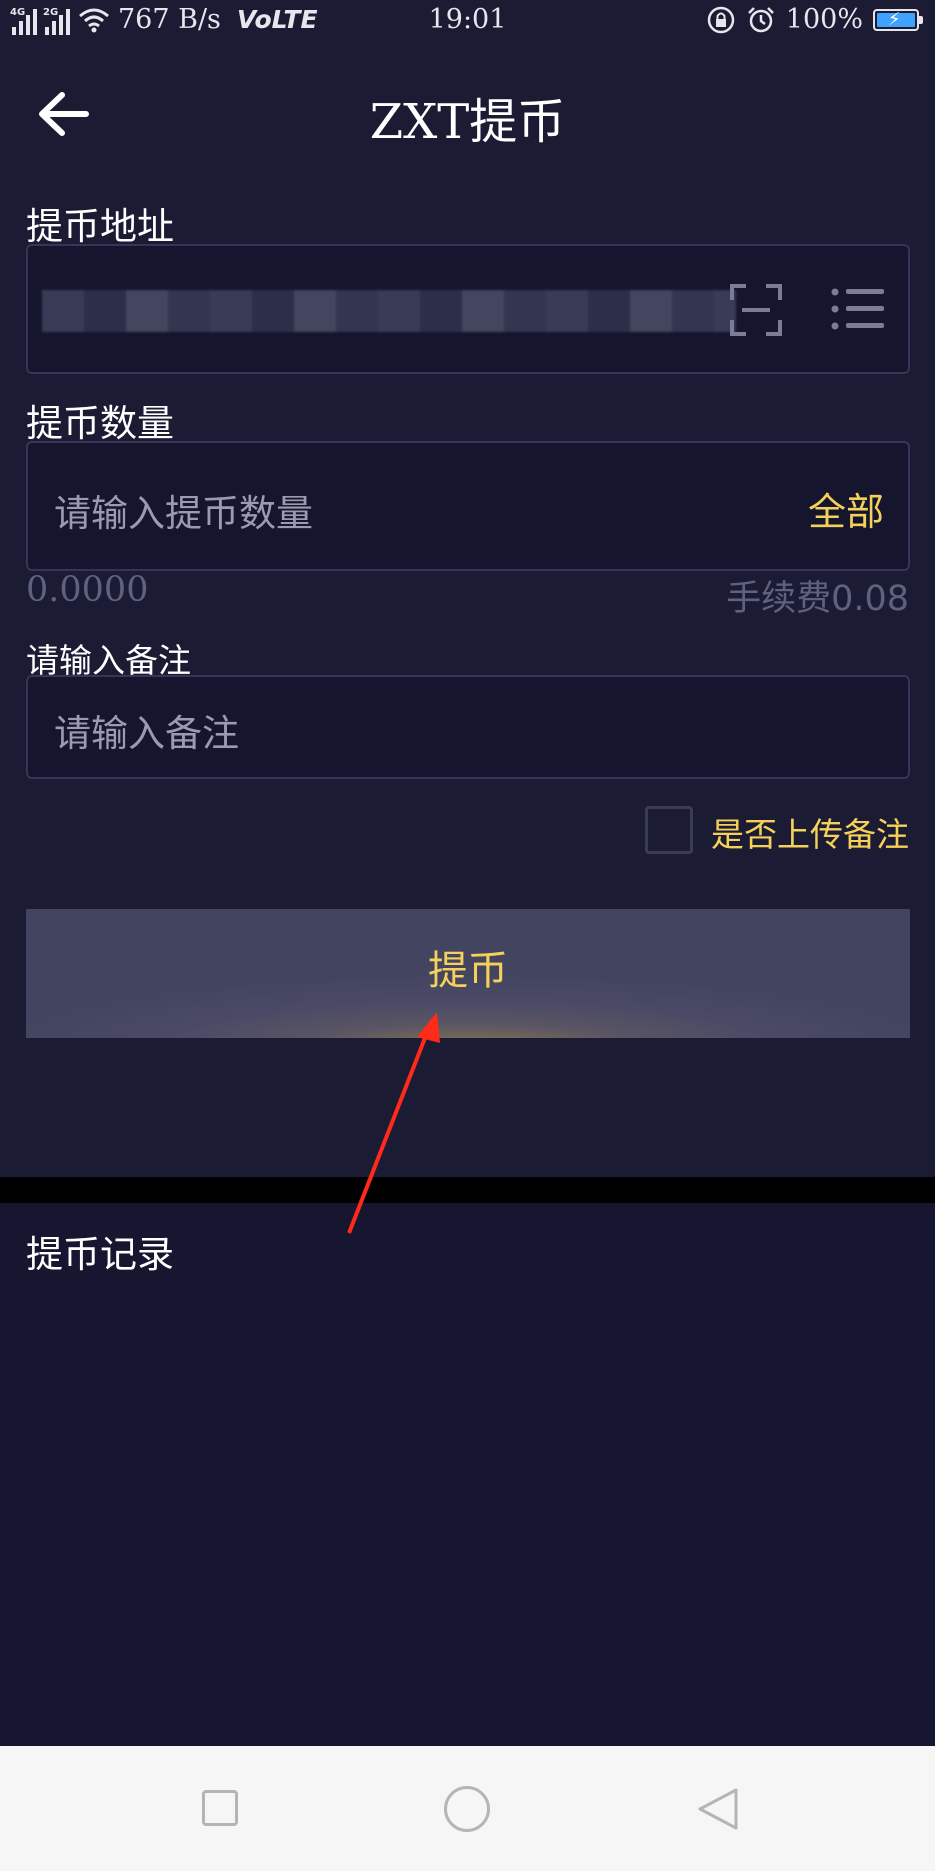 The width and height of the screenshot is (935, 1871). Describe the element at coordinates (718, 1809) in the screenshot. I see `system-back-icon` at that location.